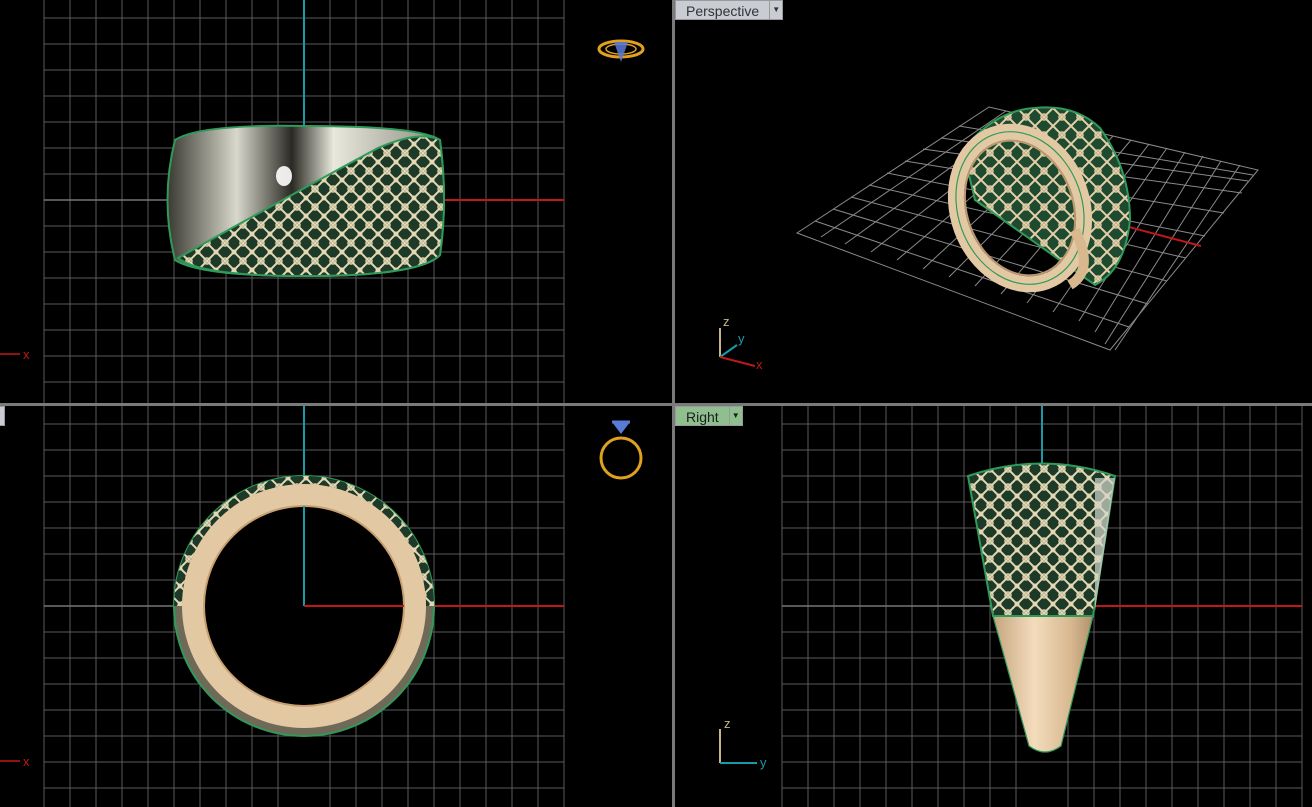  I want to click on viewport-title-right: Right ▼, so click(709, 416).